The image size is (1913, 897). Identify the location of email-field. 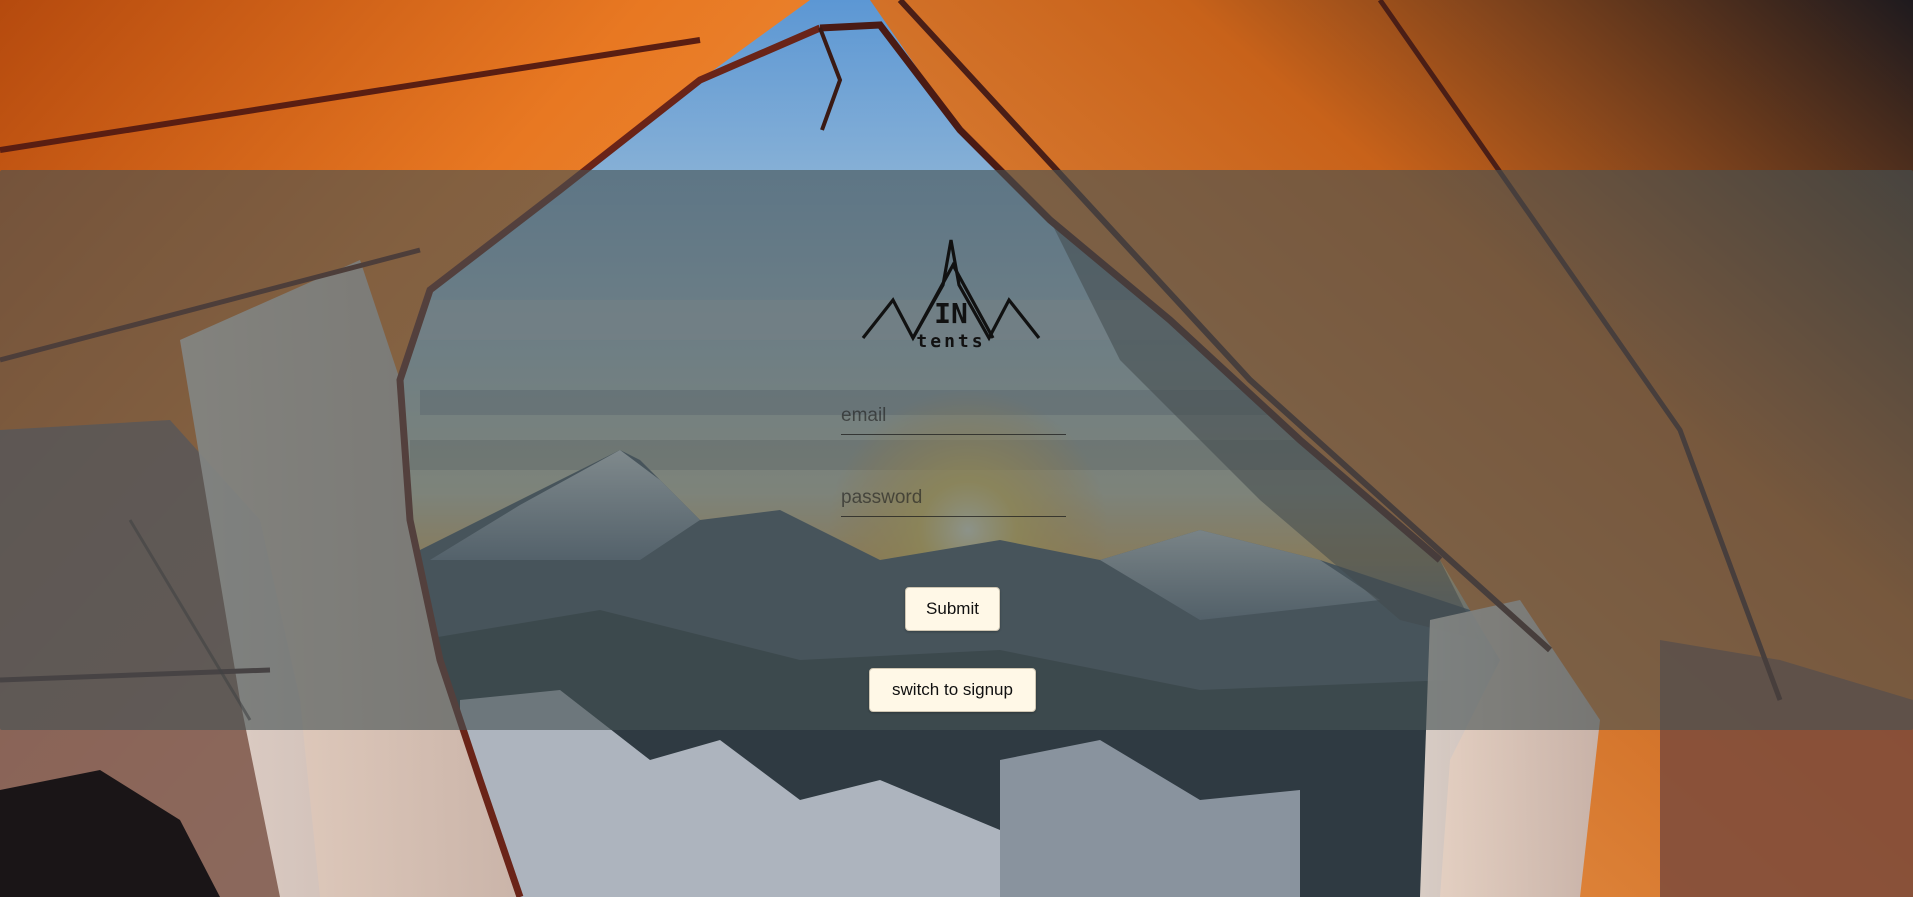
(953, 416).